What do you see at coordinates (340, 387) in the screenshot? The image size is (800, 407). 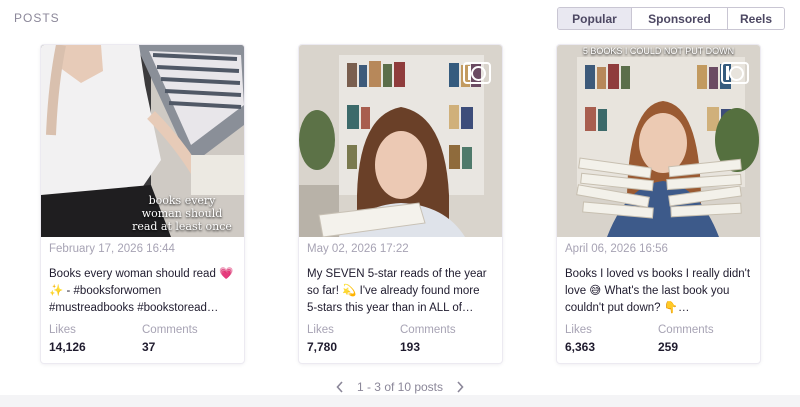 I see `chevron-left-icon` at bounding box center [340, 387].